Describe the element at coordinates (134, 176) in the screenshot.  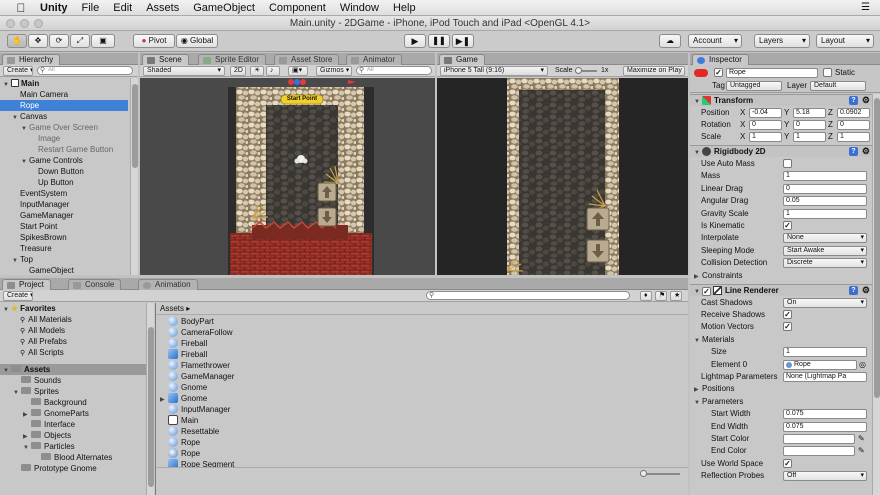
I see `hierarchy-scrollbar` at that location.